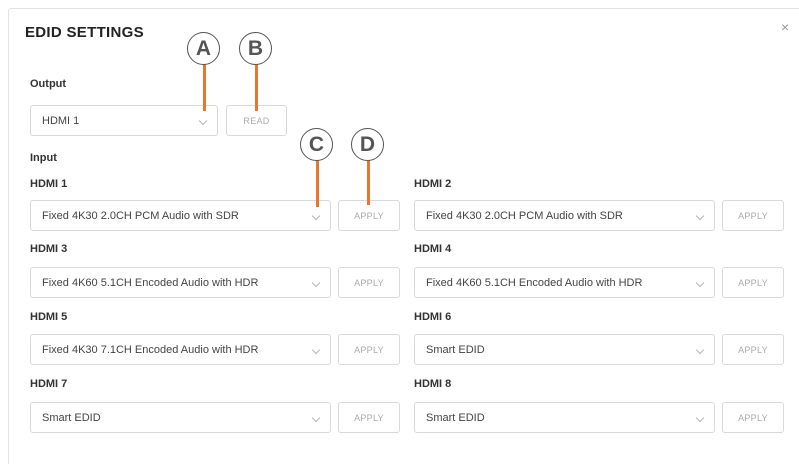 This screenshot has height=464, width=799. I want to click on port-label-hdmi-3: HDMI 3, so click(49, 249).